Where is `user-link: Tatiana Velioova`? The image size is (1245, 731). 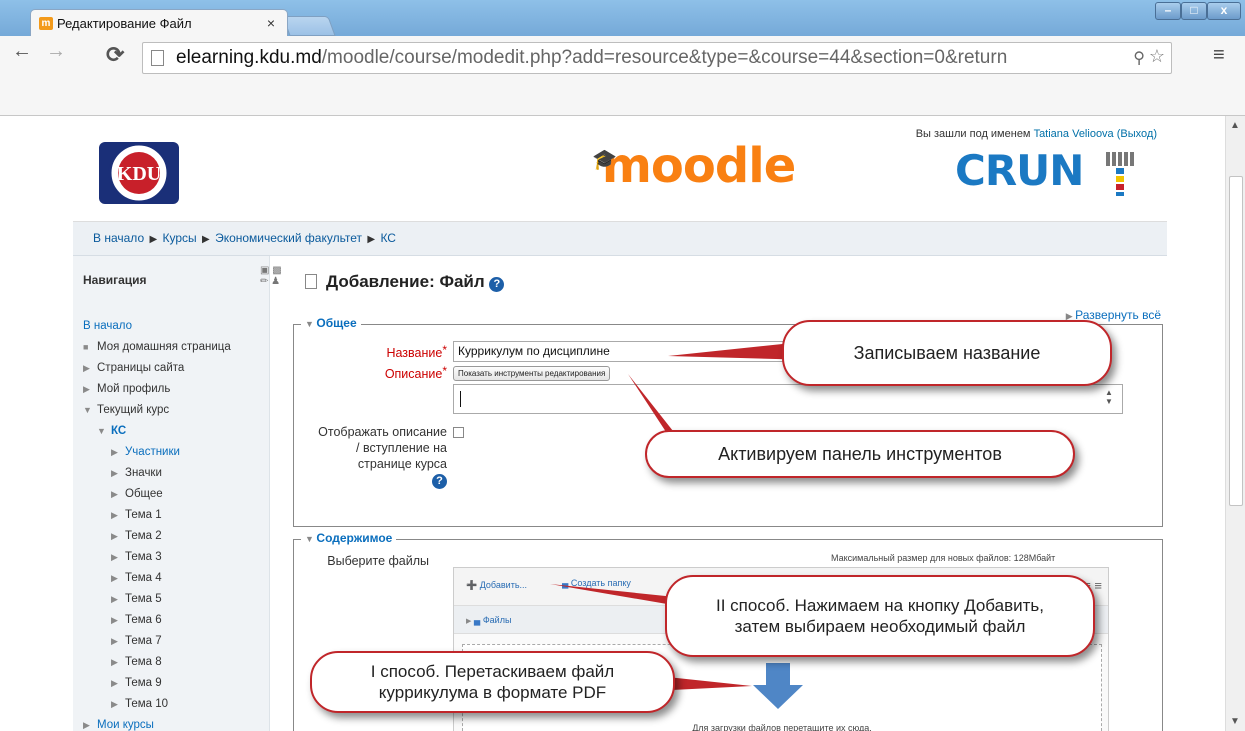
user-link: Tatiana Velioova is located at coordinates (1074, 134).